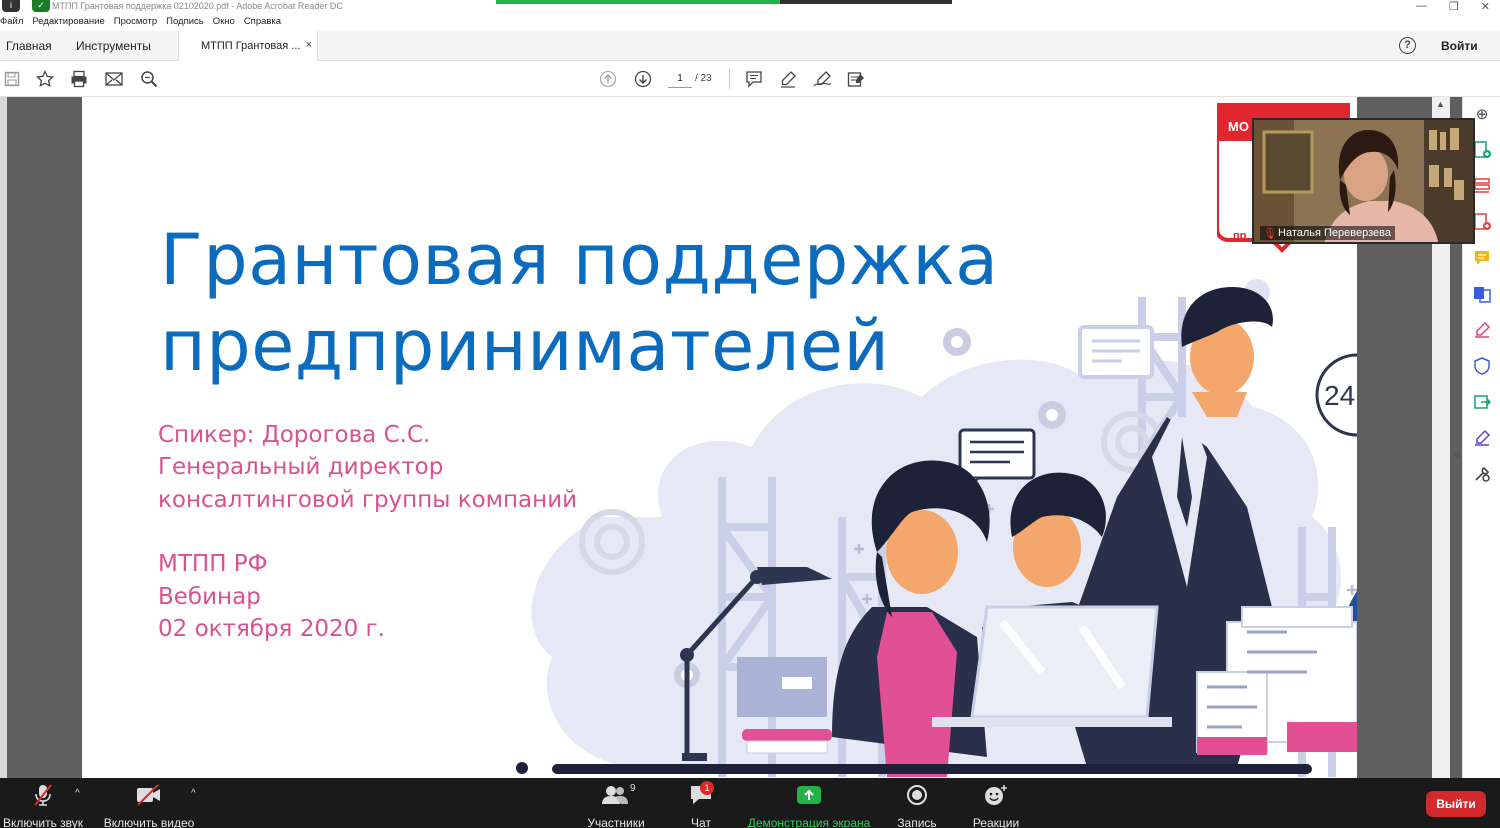  What do you see at coordinates (149, 79) in the screenshot?
I see `search-icon` at bounding box center [149, 79].